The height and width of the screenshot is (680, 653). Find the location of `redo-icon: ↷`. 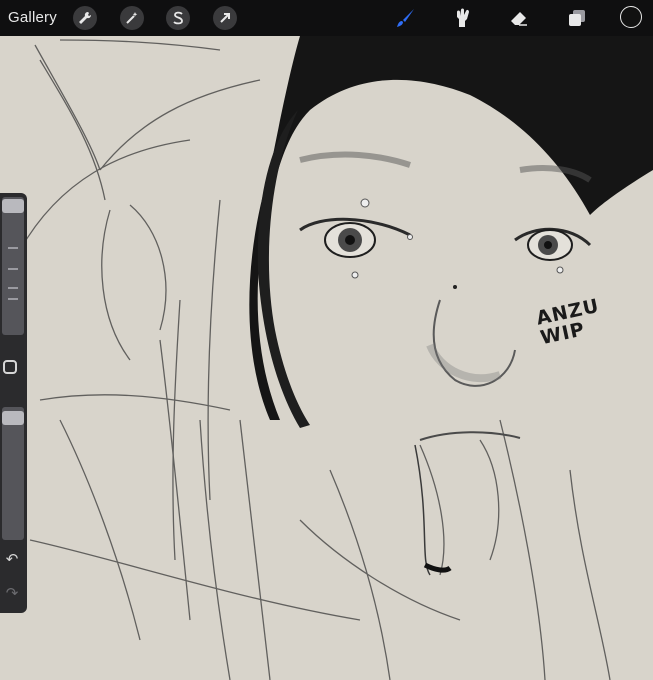

redo-icon: ↷ is located at coordinates (12, 594).